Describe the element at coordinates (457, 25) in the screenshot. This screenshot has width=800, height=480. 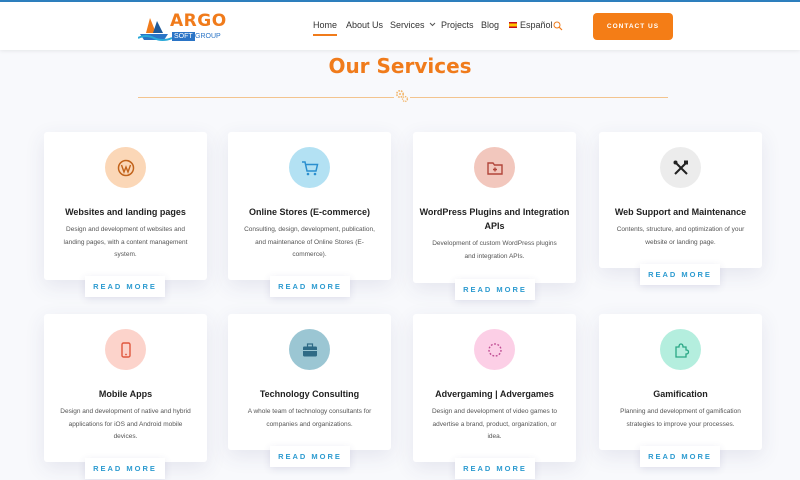
I see `nav-item-projects: Projects` at that location.